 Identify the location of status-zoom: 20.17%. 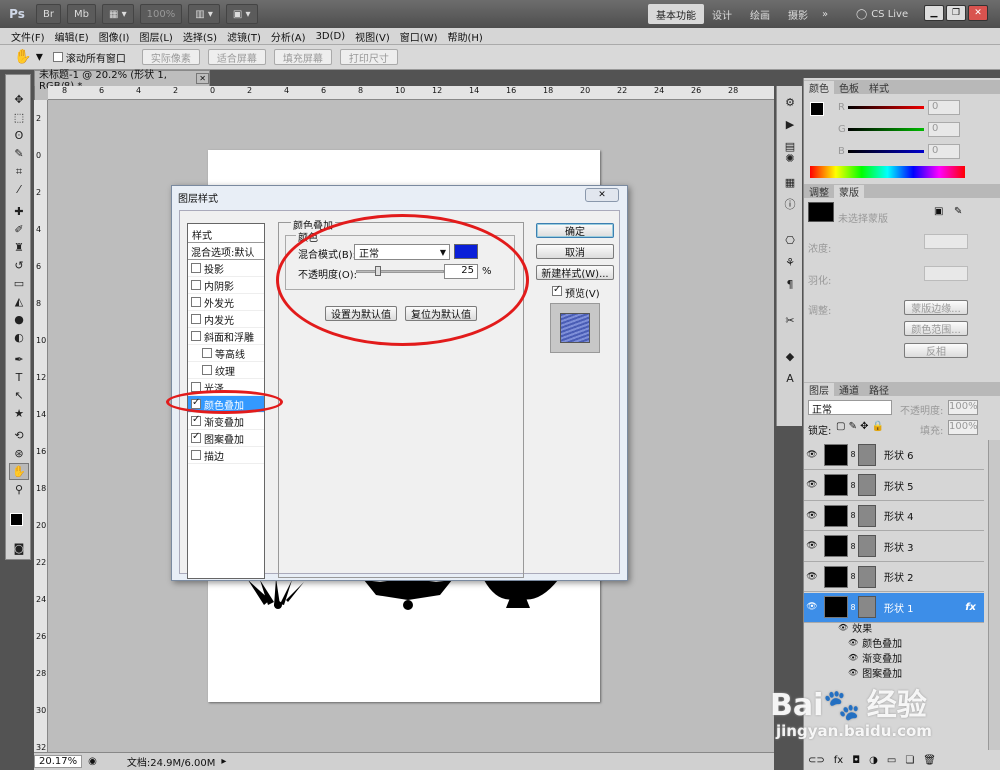
(58, 761).